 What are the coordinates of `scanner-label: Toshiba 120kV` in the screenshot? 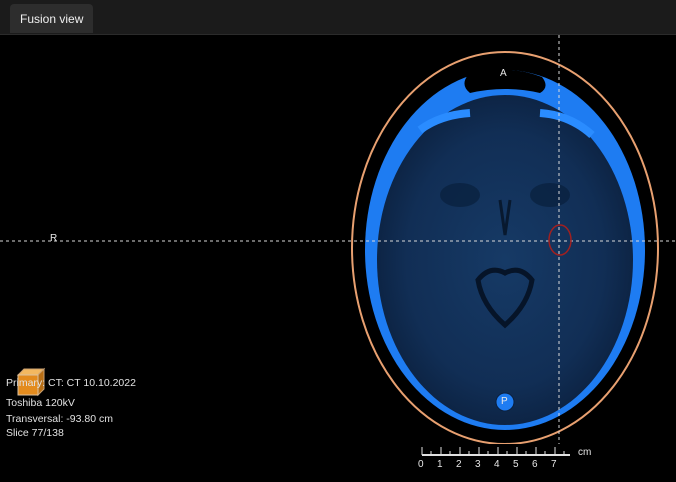 It's located at (40, 403).